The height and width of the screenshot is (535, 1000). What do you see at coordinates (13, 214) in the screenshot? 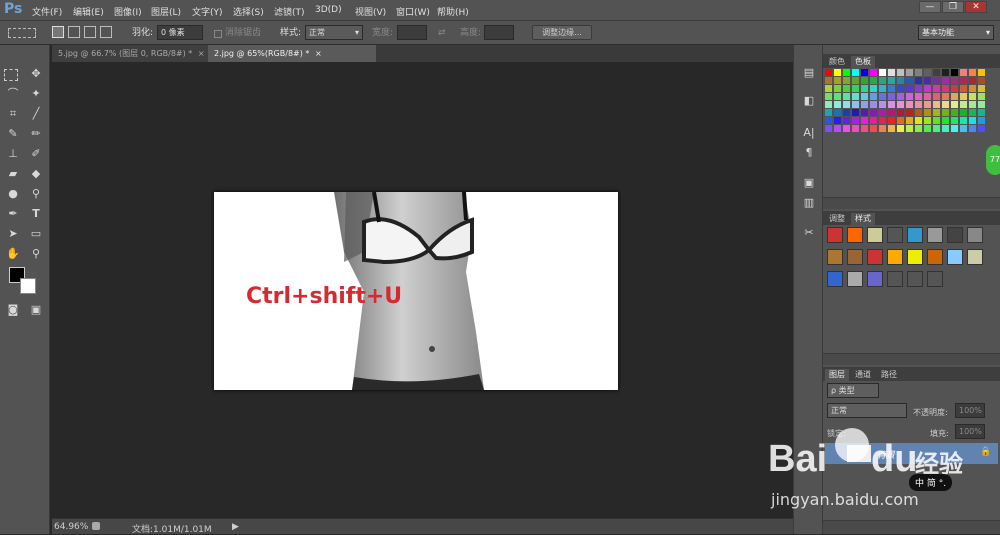
I see `pen-icon: ✒` at bounding box center [13, 214].